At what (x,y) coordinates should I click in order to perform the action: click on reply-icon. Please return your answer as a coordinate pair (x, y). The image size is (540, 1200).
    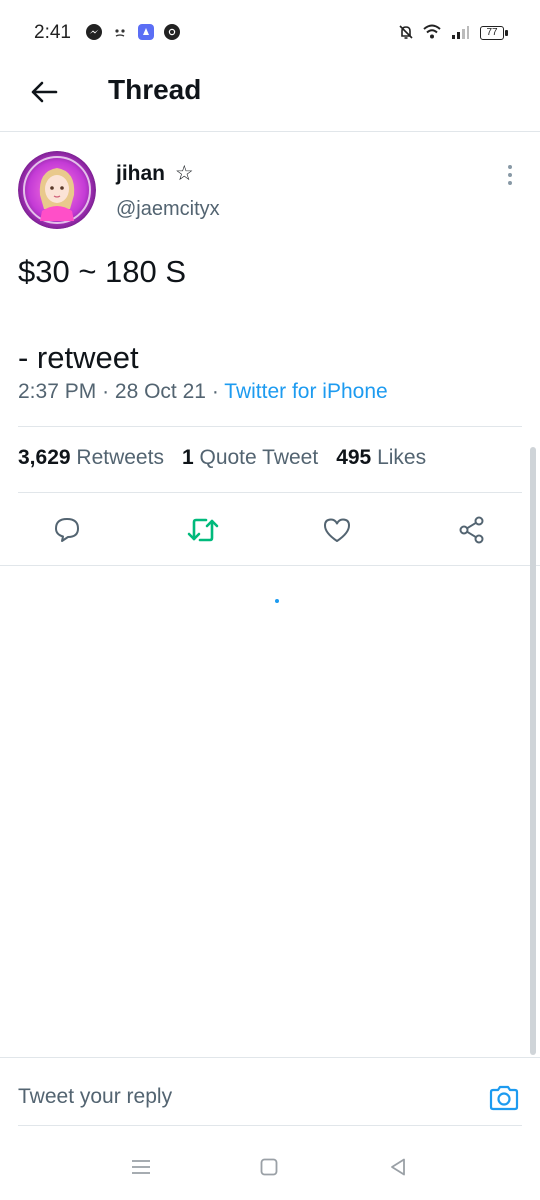
    Looking at the image, I should click on (67, 530).